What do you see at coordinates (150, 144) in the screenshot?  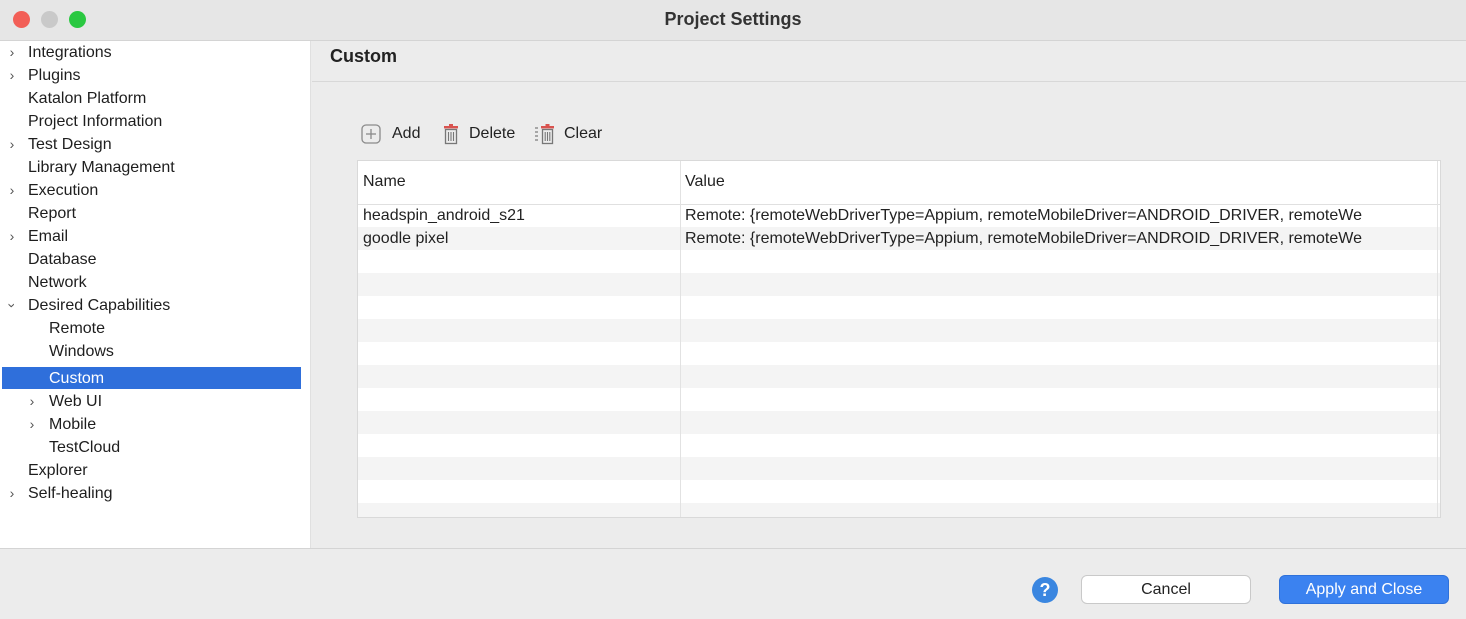 I see `tree-item-test-design: › Test Design` at bounding box center [150, 144].